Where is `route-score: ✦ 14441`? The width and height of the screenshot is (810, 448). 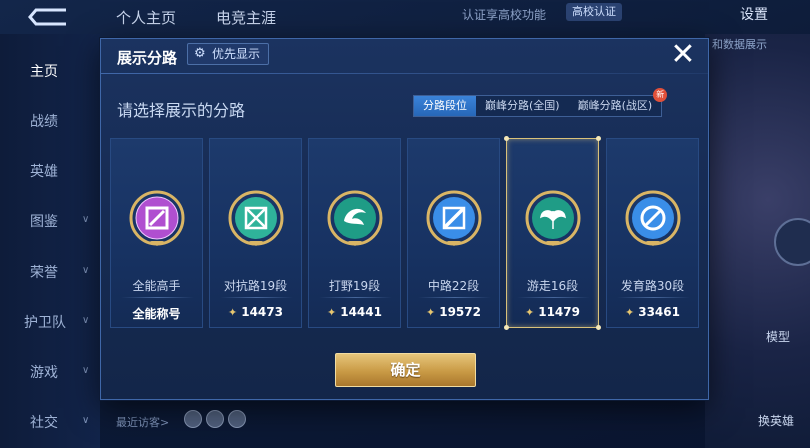 route-score: ✦ 14441 is located at coordinates (354, 312).